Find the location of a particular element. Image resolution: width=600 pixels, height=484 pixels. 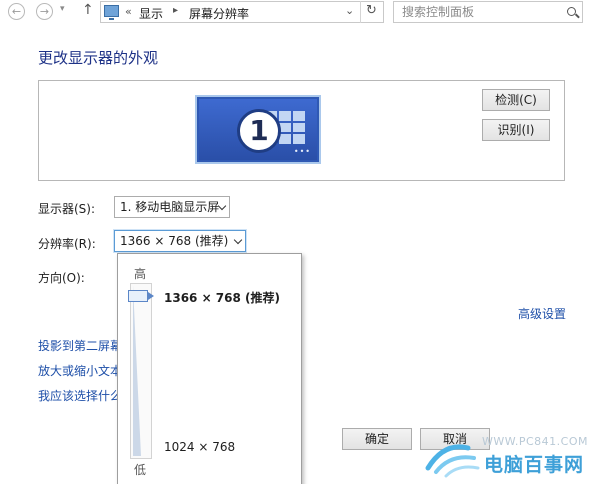

back-button: ← is located at coordinates (16, 11).